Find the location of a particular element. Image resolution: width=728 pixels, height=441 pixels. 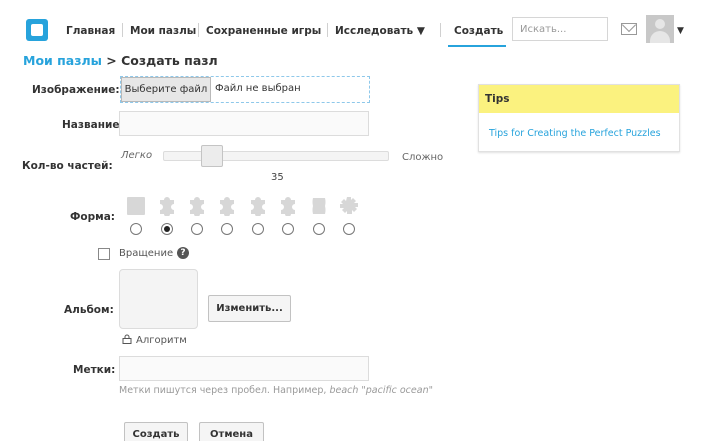

nav-create: Создать is located at coordinates (478, 31).